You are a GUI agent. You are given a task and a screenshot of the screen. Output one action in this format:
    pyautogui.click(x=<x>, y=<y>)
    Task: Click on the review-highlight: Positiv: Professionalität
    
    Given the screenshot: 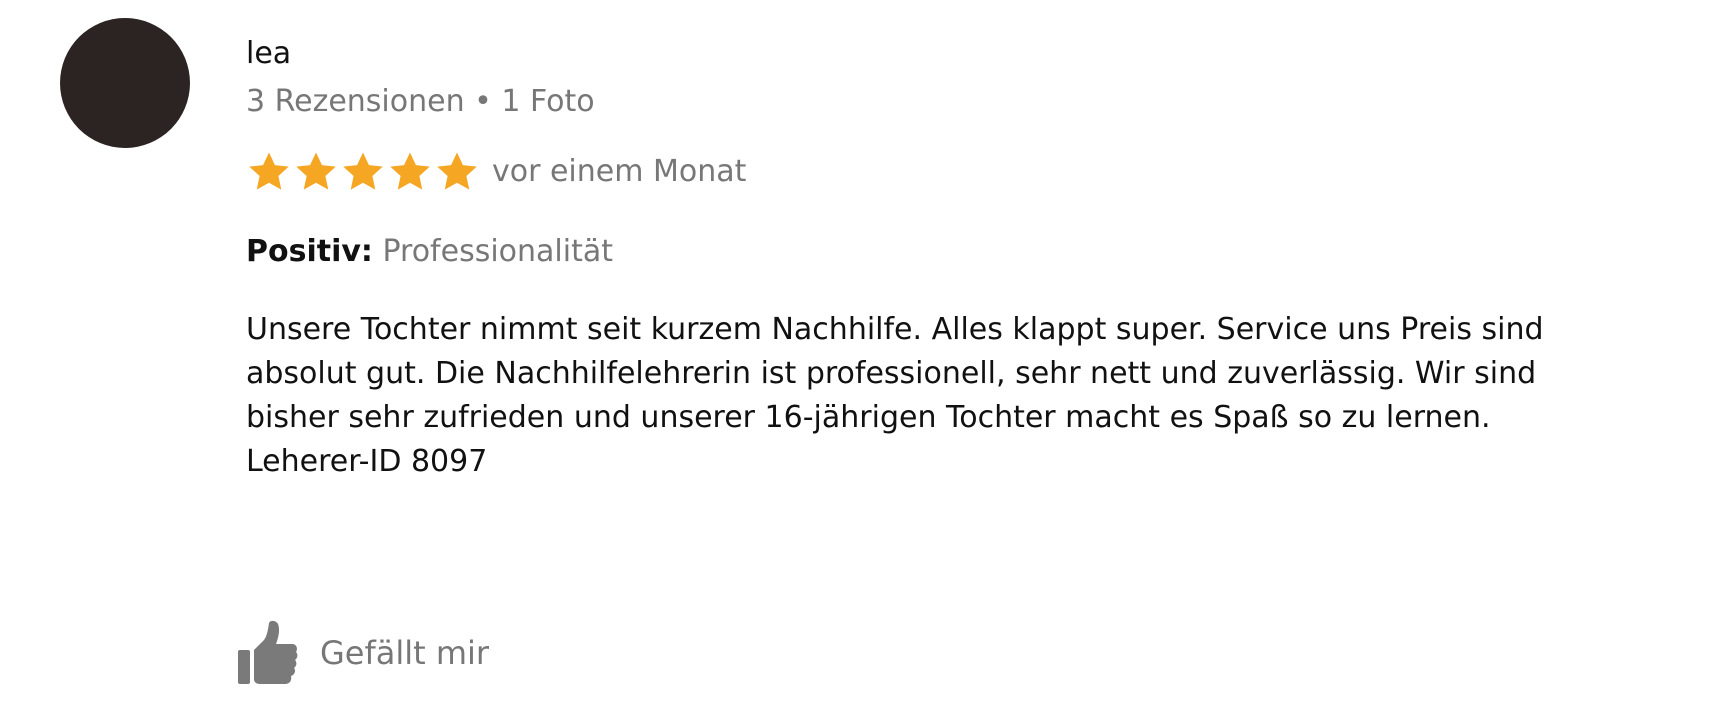 What is the action you would take?
    pyautogui.click(x=429, y=252)
    